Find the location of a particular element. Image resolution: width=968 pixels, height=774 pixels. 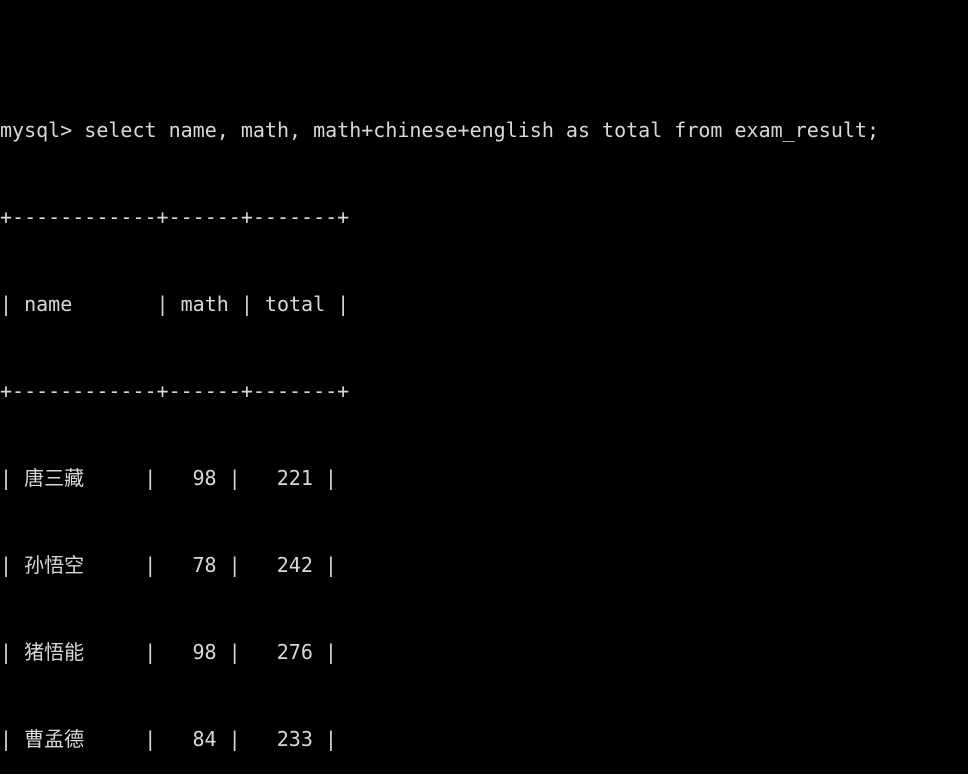

table-header-row-1: | name | math | total | is located at coordinates (175, 304).